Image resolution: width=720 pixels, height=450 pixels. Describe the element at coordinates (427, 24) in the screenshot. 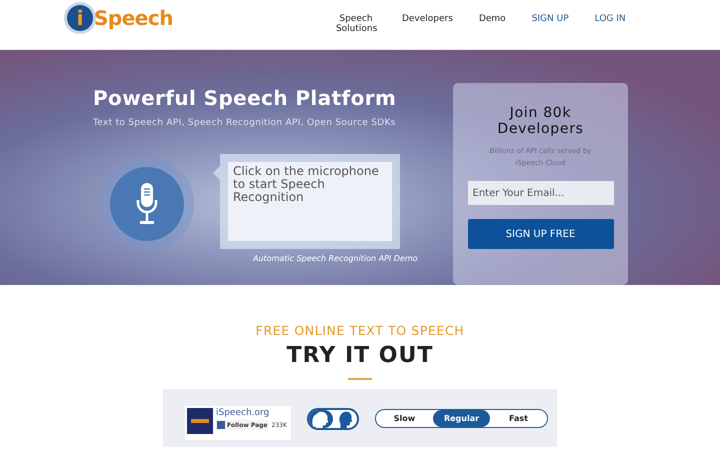

I see `nav-link: Developers` at that location.